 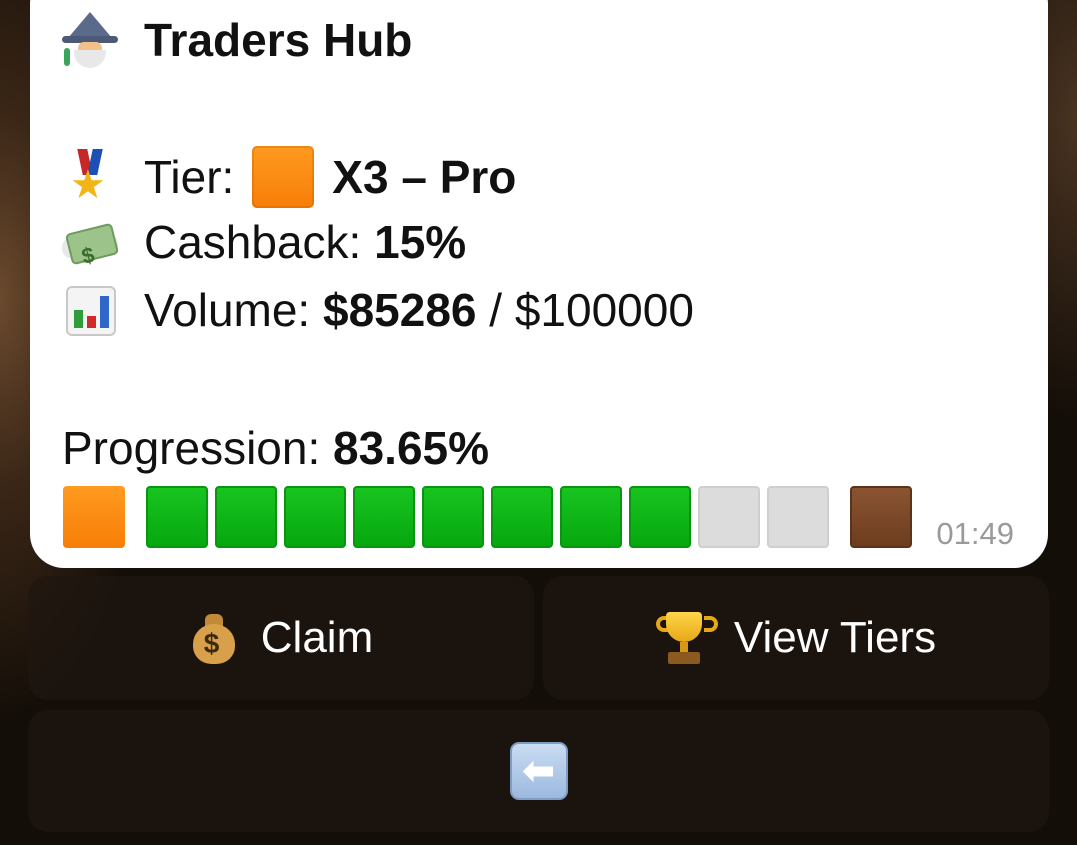 I want to click on trophy-icon, so click(x=686, y=638).